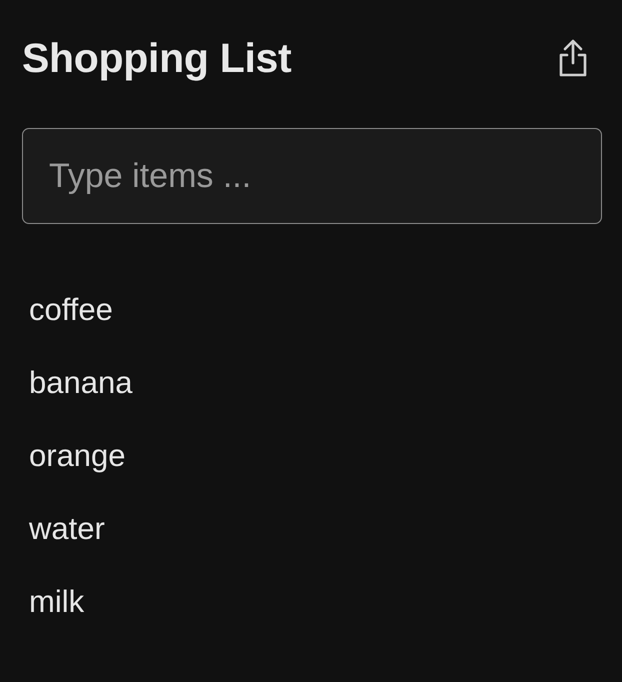  Describe the element at coordinates (157, 58) in the screenshot. I see `page-title: Shopping List` at that location.